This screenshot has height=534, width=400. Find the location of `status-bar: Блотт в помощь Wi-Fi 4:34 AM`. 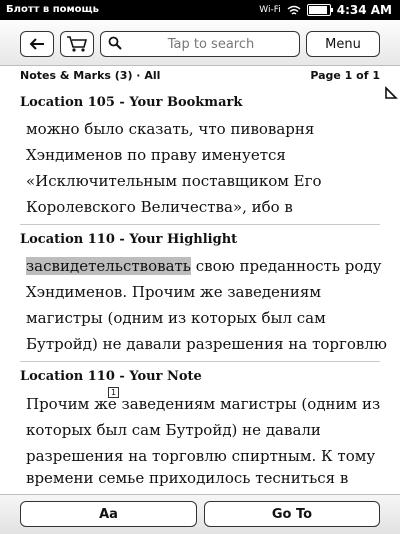

status-bar: Блотт в помощь Wi-Fi 4:34 AM is located at coordinates (200, 10).